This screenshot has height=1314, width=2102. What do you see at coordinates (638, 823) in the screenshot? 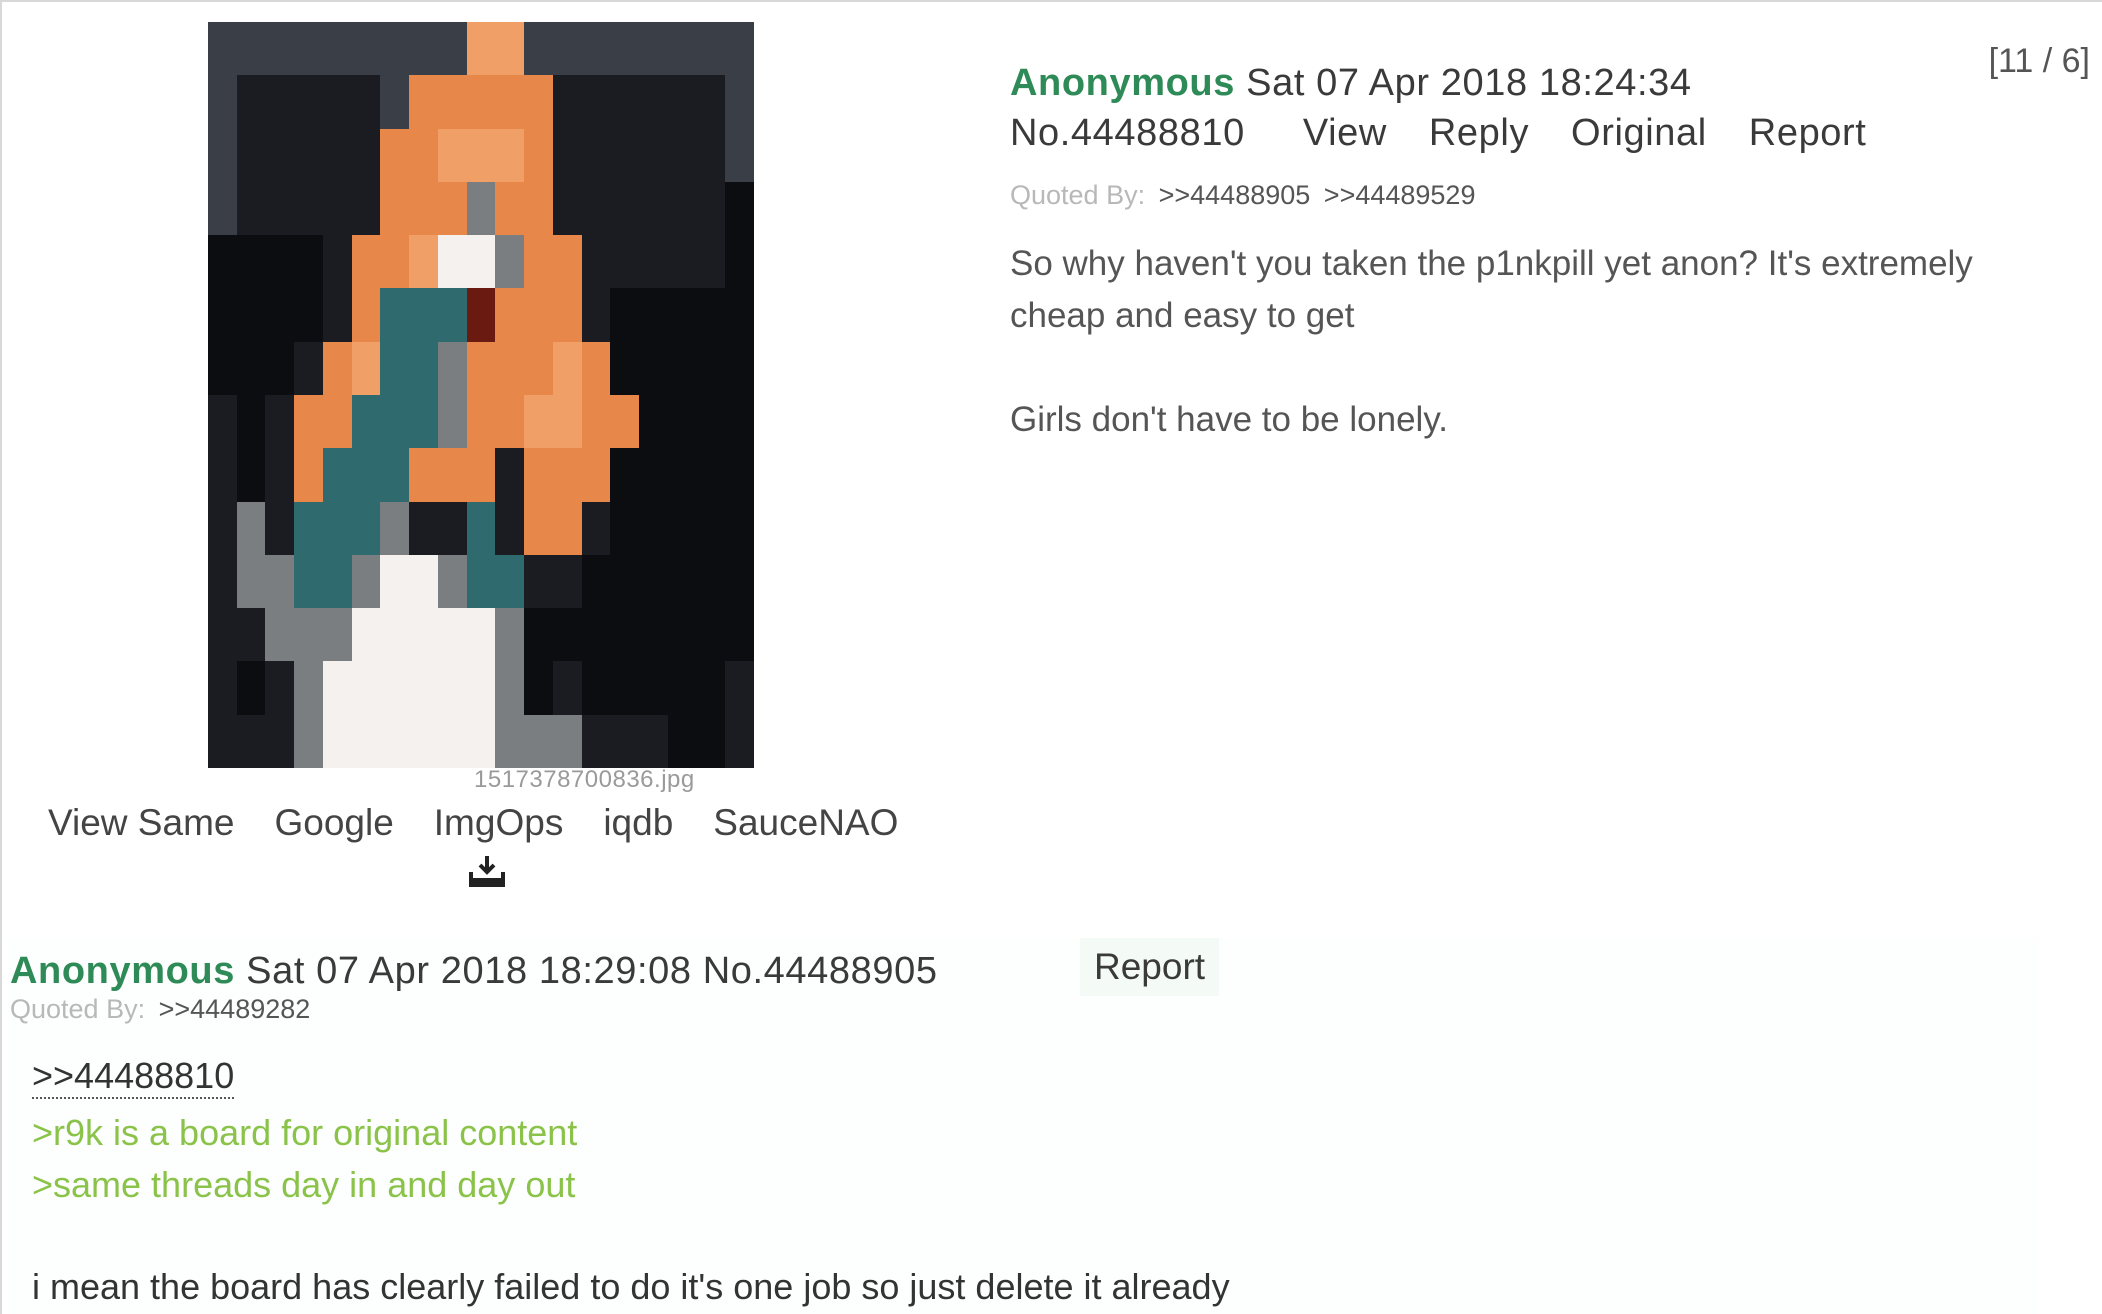
I see `iqdb-link: iqdb` at bounding box center [638, 823].